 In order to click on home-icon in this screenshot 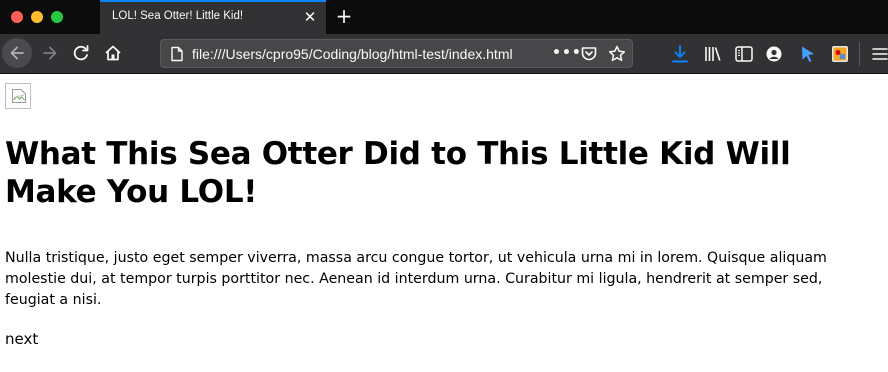, I will do `click(113, 53)`.